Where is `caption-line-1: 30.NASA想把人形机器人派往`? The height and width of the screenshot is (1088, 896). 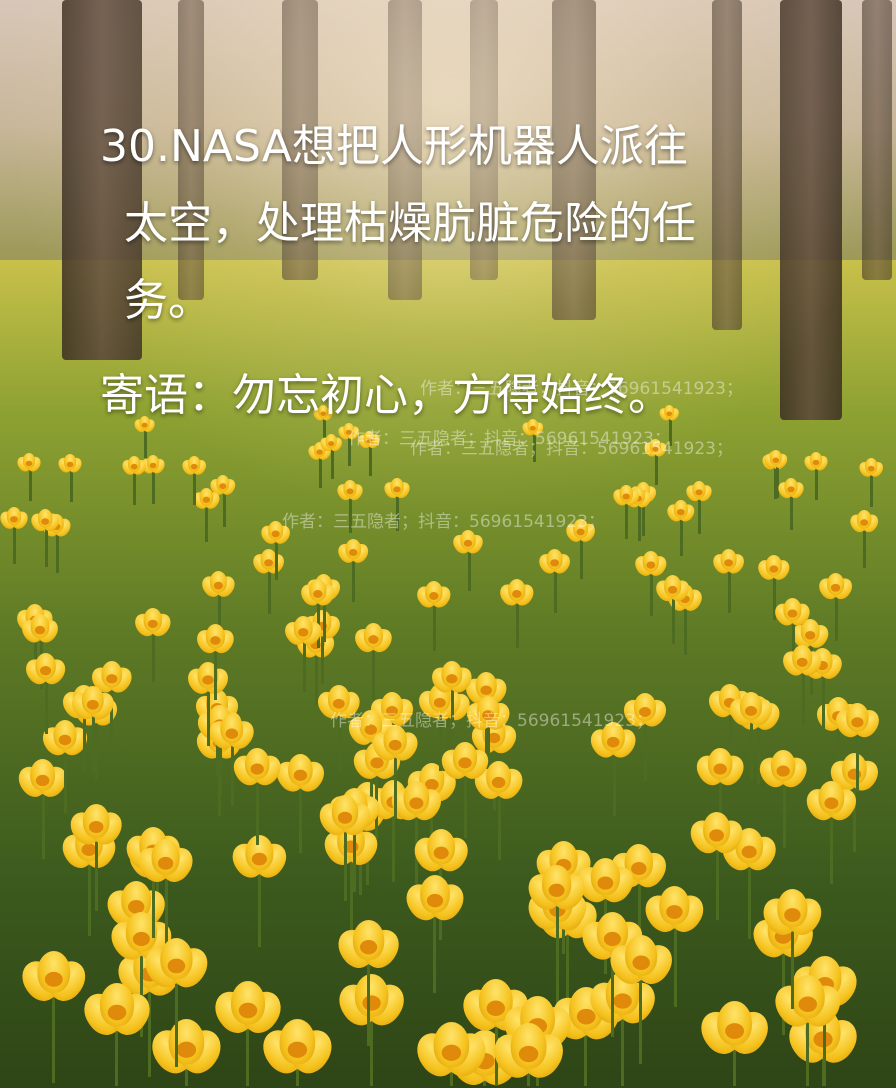
caption-line-1: 30.NASA想把人形机器人派往 is located at coordinates (394, 146).